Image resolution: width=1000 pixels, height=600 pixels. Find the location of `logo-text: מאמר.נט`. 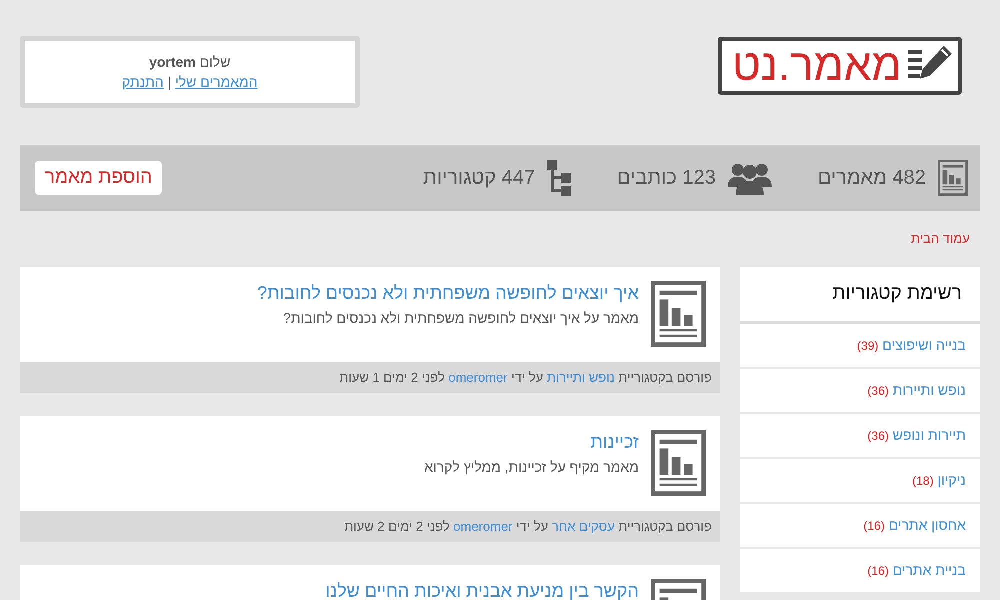

logo-text: מאמר.נט is located at coordinates (817, 66).